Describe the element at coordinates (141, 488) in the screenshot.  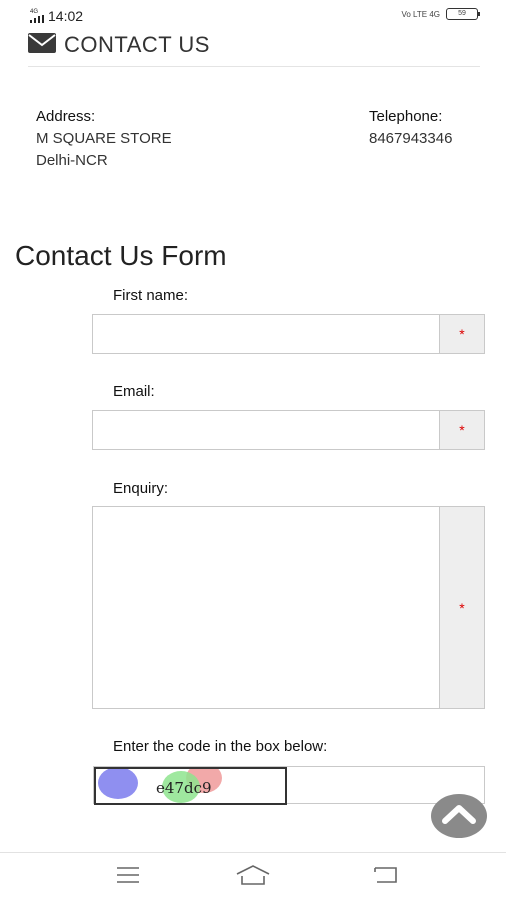
I see `enquiry-label: Enquiry:` at that location.